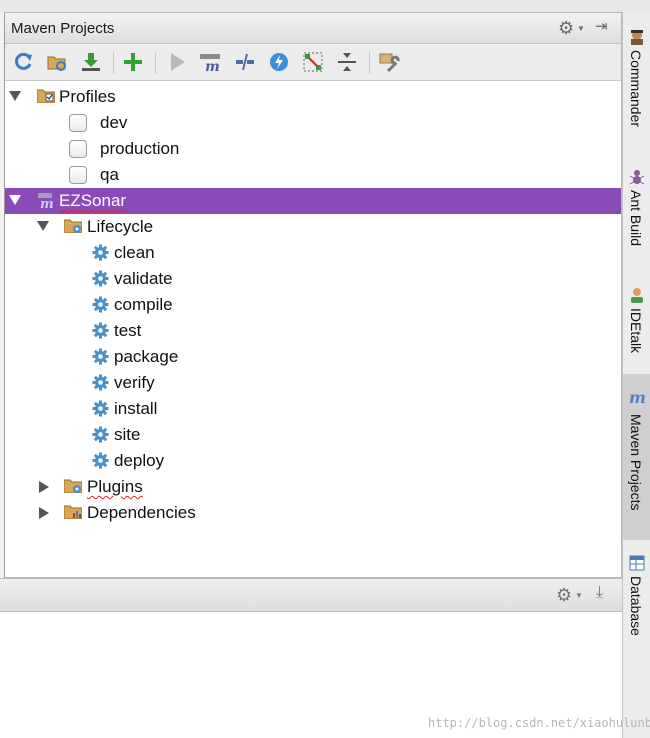 The height and width of the screenshot is (738, 650). Describe the element at coordinates (313, 487) in the screenshot. I see `tree-node-plugins: Plugins` at that location.